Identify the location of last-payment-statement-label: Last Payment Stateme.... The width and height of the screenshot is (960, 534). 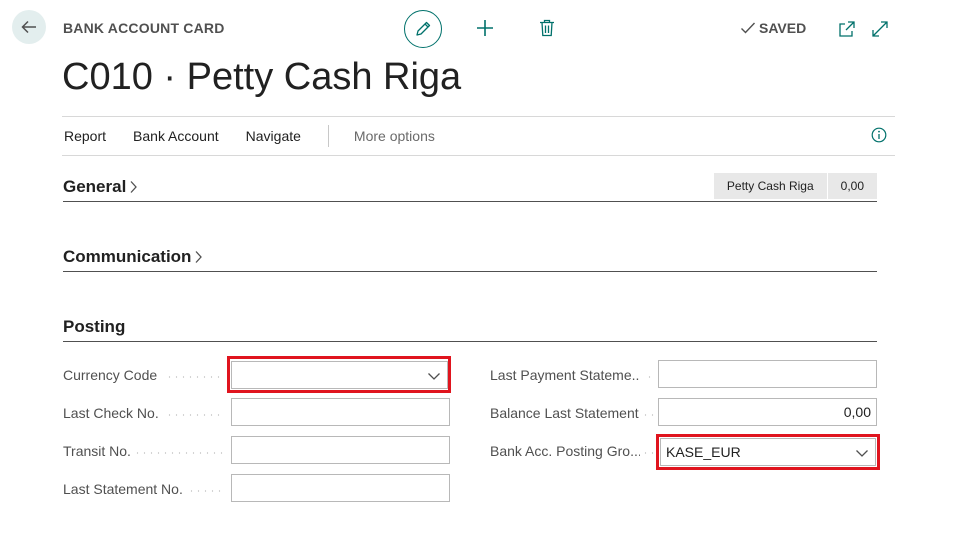
(565, 375).